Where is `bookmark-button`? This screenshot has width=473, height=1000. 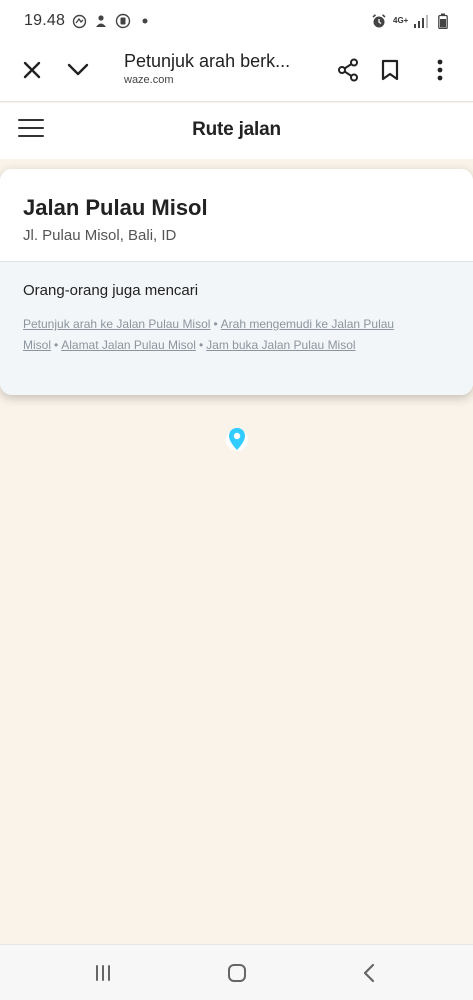 bookmark-button is located at coordinates (390, 70).